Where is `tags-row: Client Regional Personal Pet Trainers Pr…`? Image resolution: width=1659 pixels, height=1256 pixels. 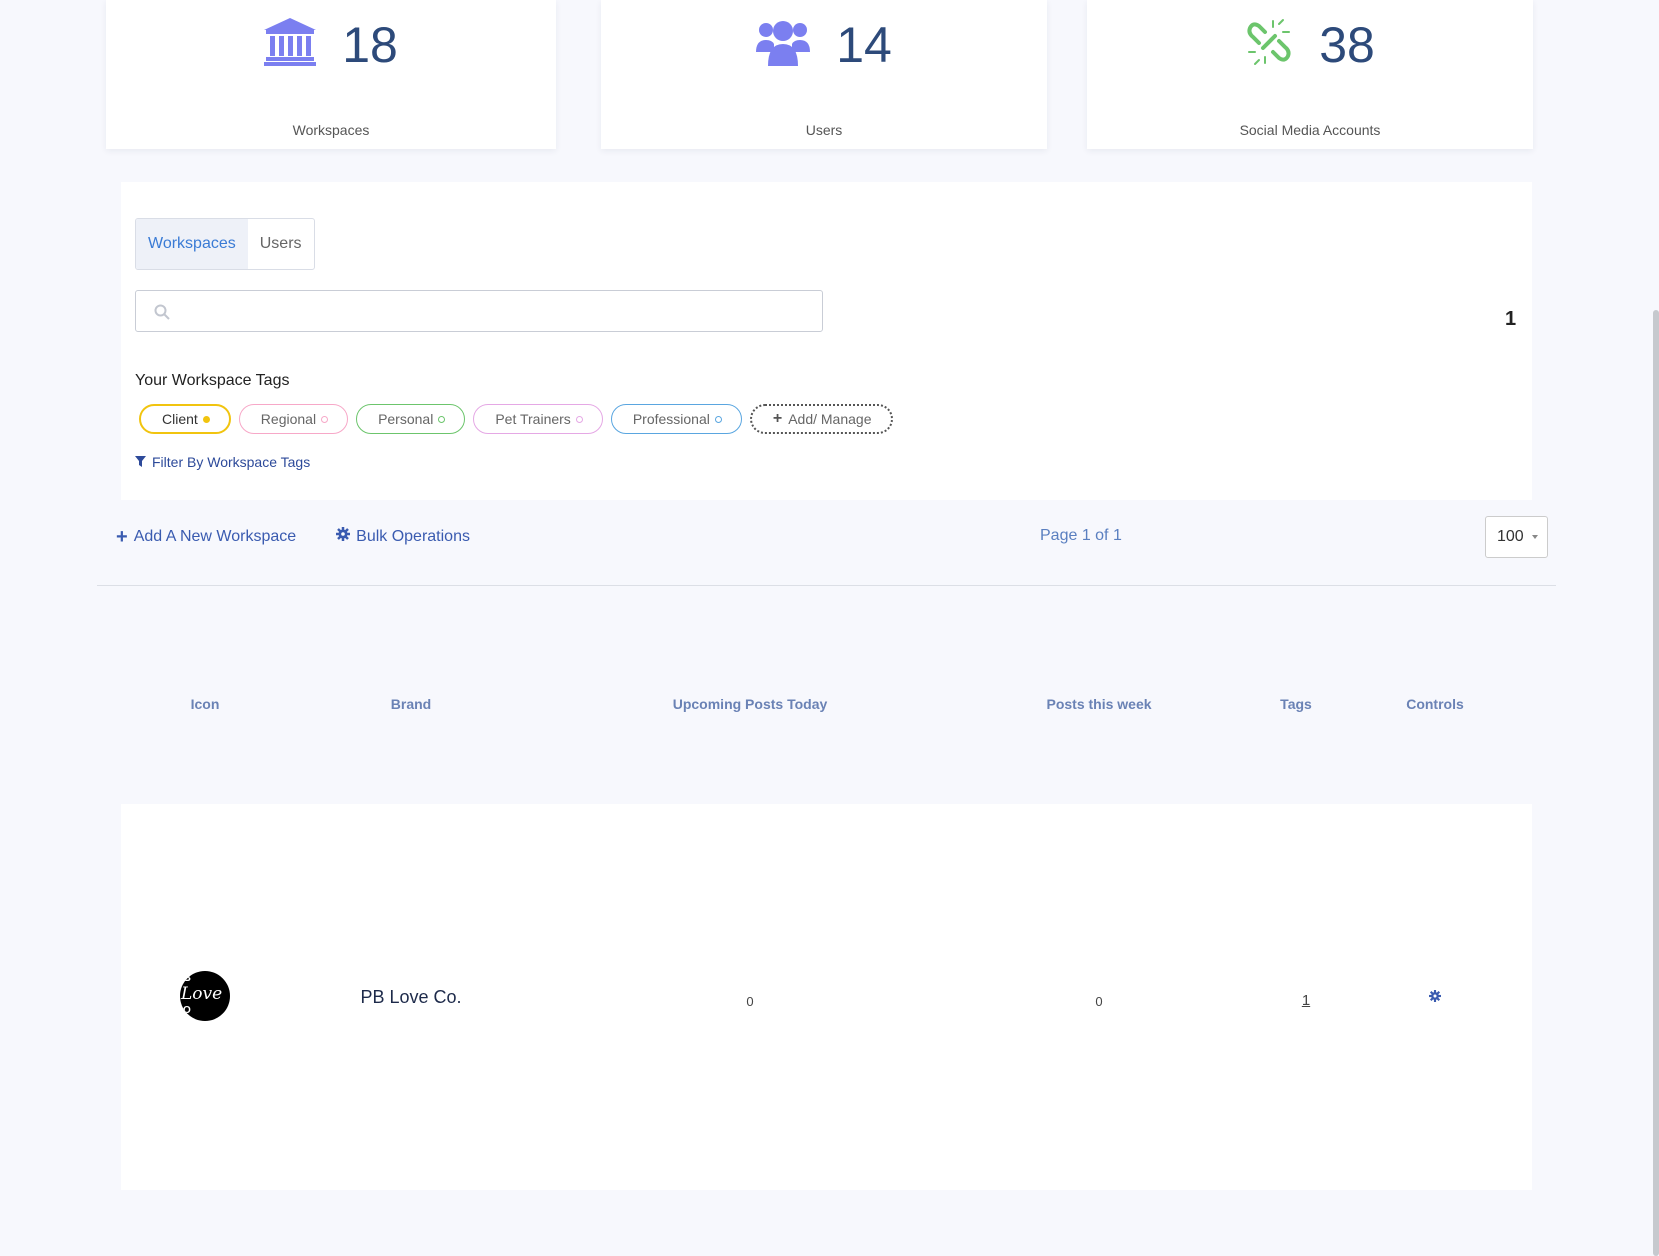 tags-row: Client Regional Personal Pet Trainers Pr… is located at coordinates (516, 419).